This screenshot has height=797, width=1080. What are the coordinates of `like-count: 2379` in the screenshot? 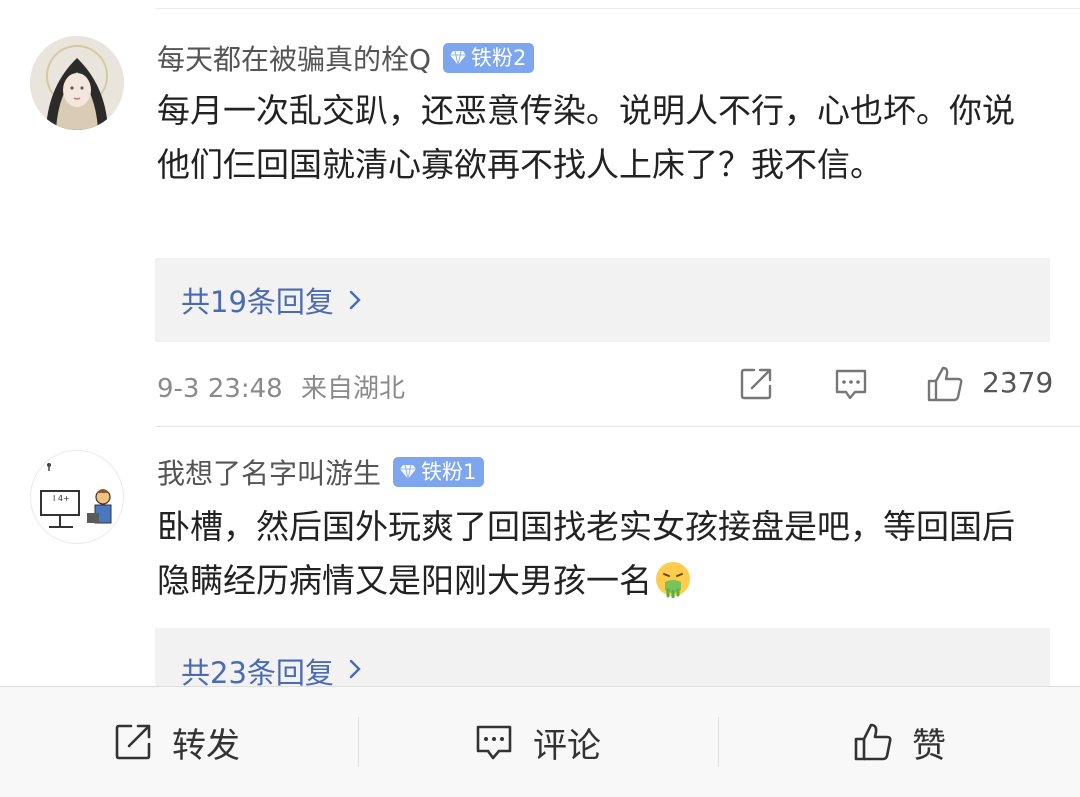 It's located at (1018, 382).